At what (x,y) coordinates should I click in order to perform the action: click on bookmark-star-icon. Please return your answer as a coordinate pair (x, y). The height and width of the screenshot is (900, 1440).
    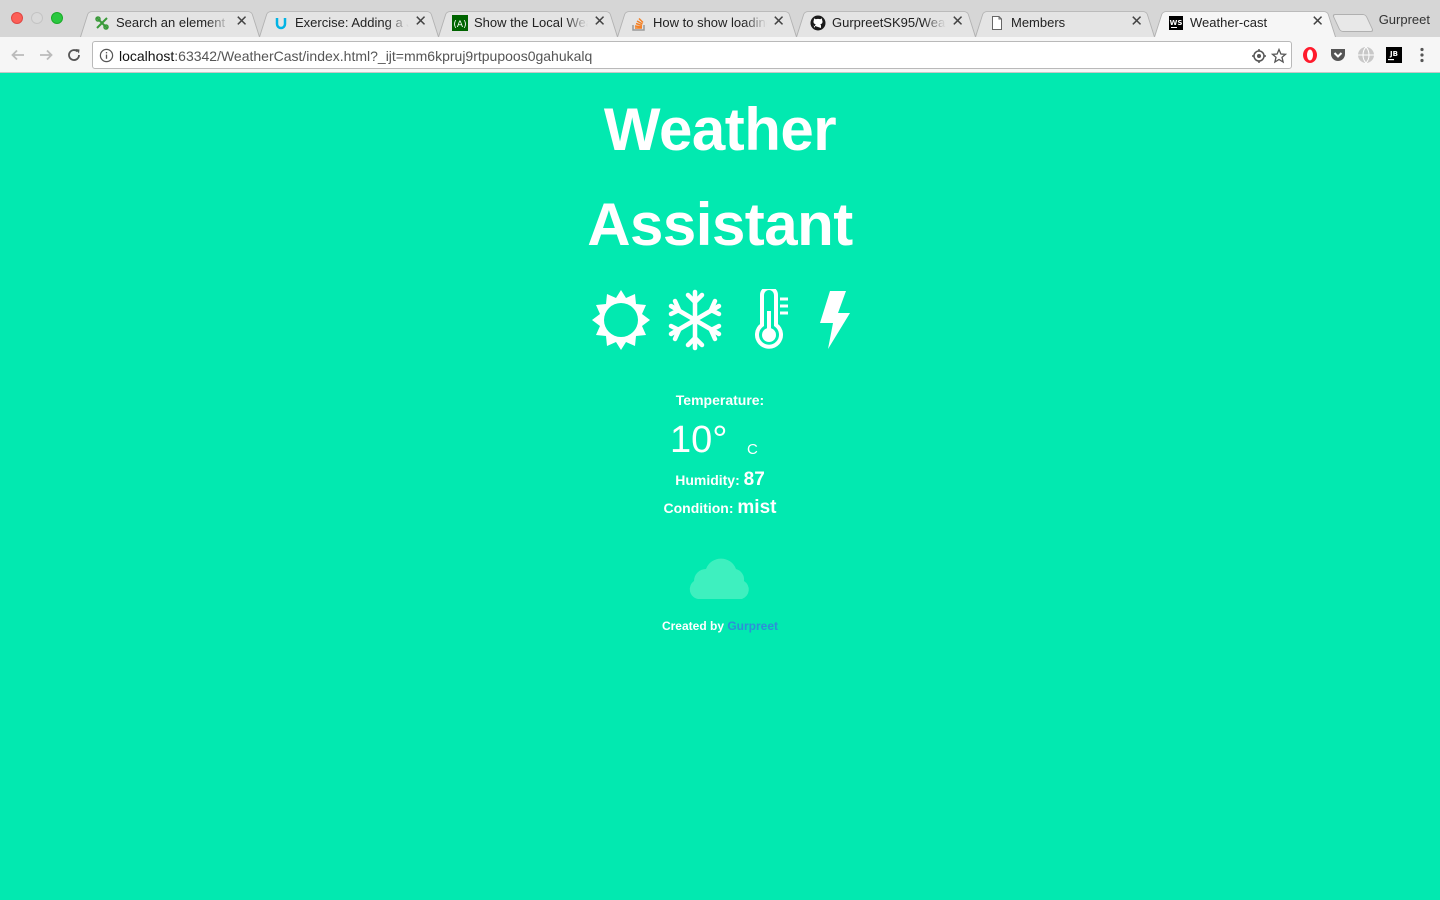
    Looking at the image, I should click on (1279, 58).